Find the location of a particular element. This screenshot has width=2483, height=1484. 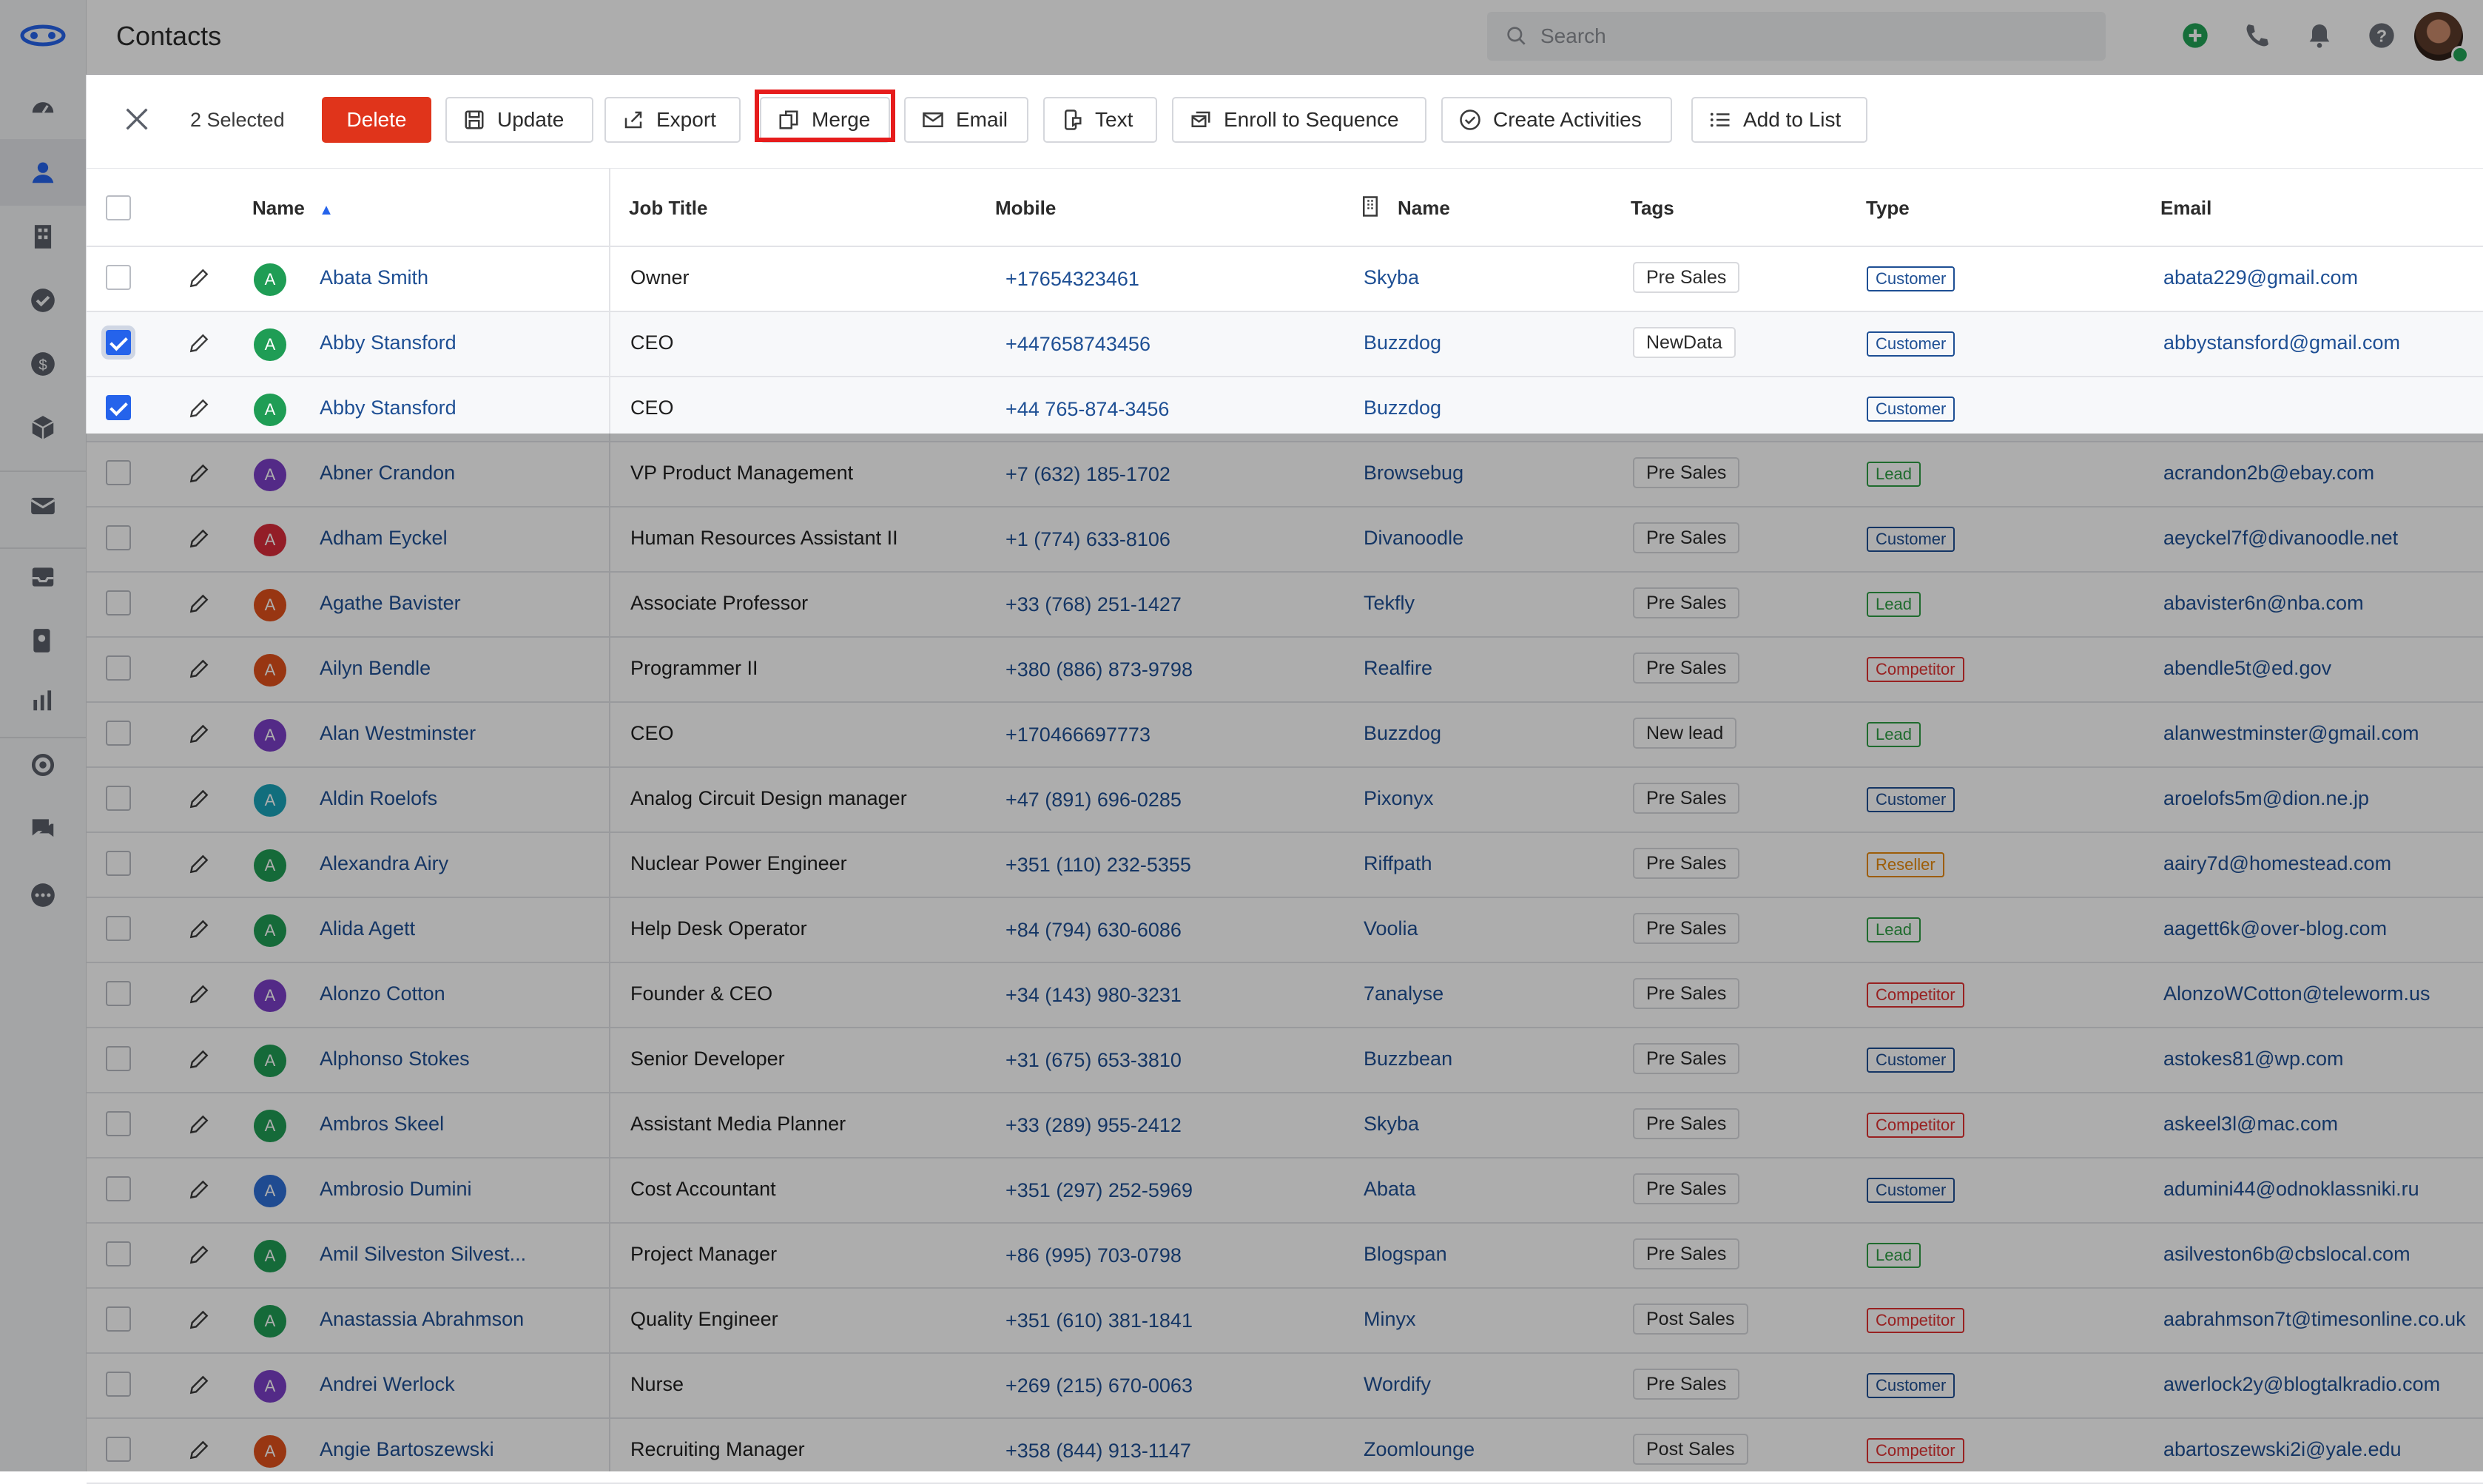

contact-name-link: Adham Eyckel is located at coordinates (384, 538).